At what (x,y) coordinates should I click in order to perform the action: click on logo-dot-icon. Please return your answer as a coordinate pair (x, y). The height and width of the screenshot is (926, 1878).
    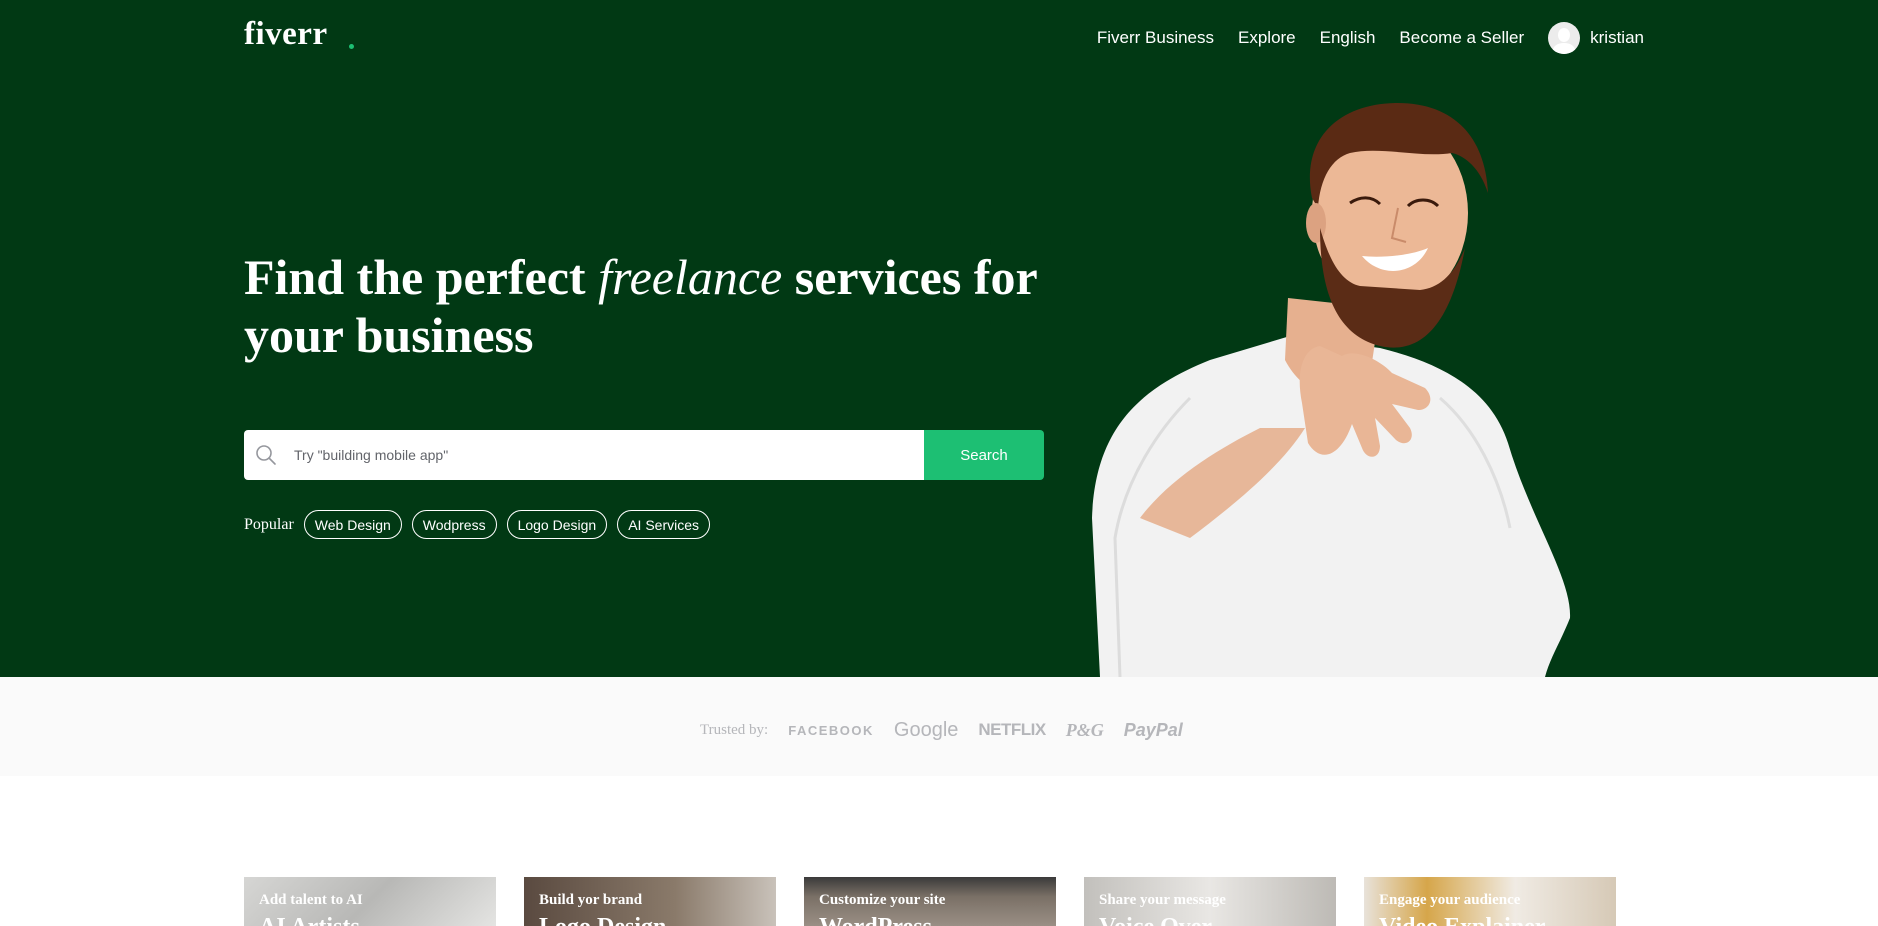
    Looking at the image, I should click on (351, 46).